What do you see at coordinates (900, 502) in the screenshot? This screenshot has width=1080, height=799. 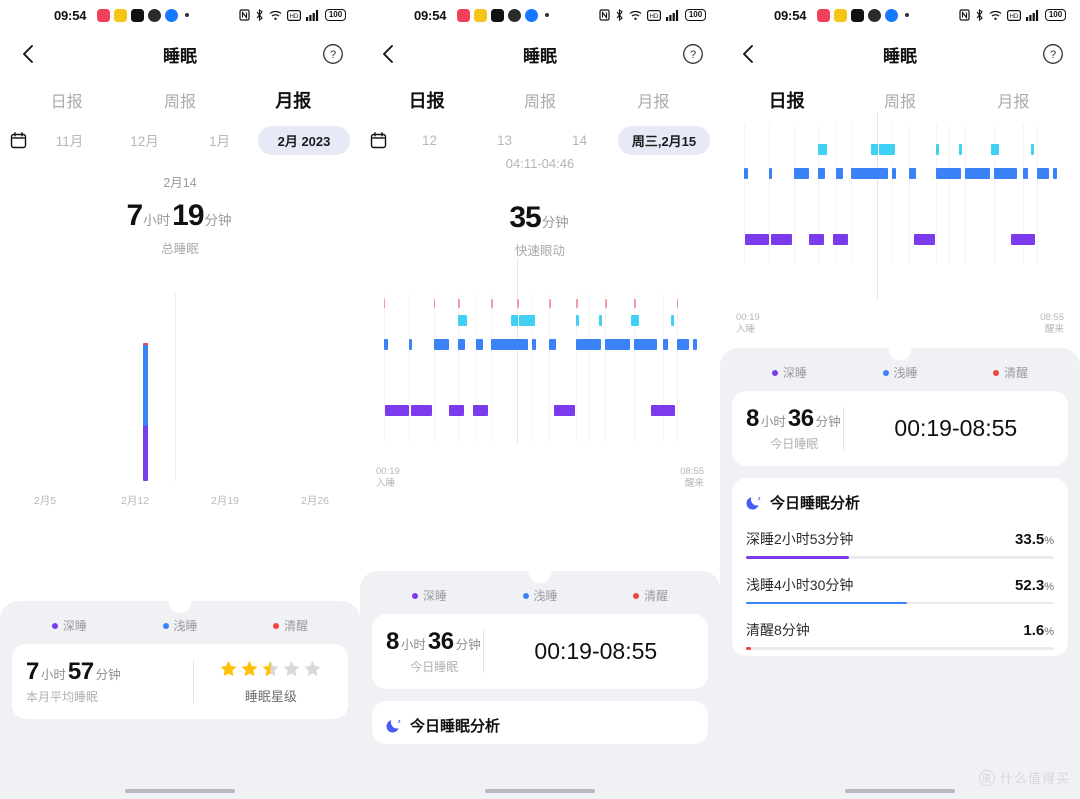 I see `sleep-analysis-header: z 今日睡眠分析` at bounding box center [900, 502].